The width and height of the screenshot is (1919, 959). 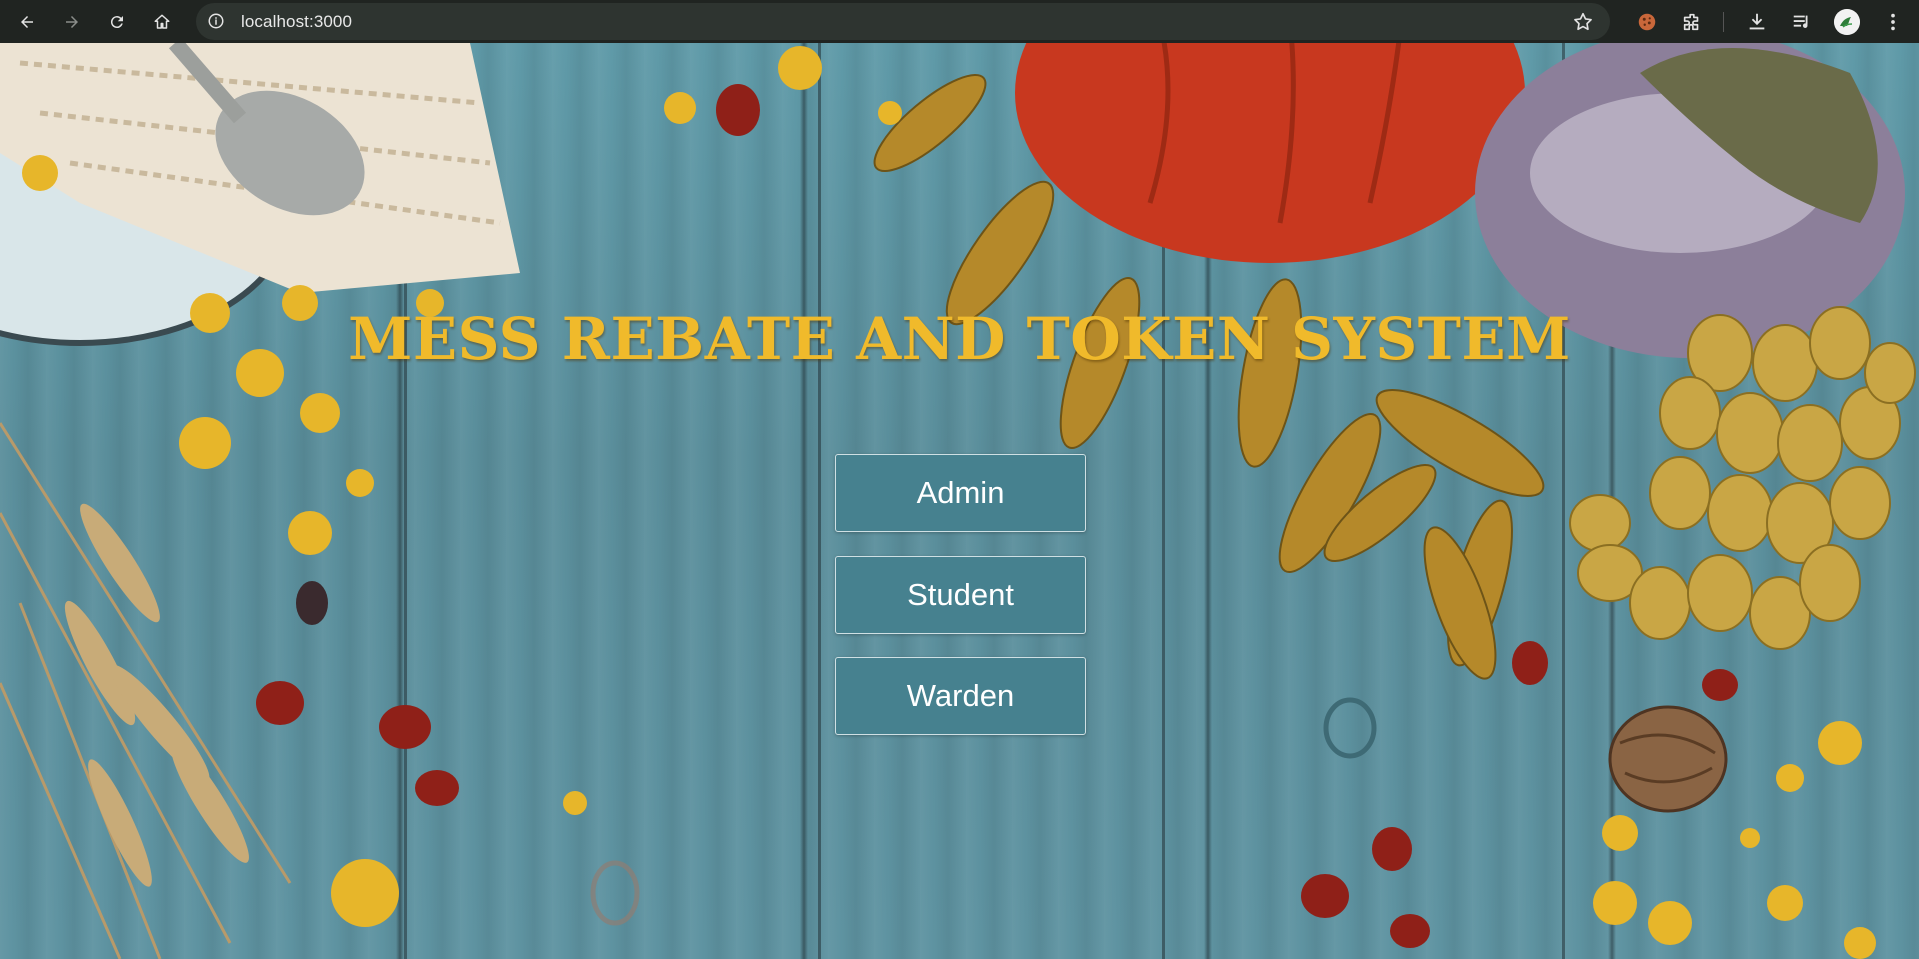 I want to click on page-title: MESS REBATE AND TOKEN SYSTEM, so click(x=959, y=339).